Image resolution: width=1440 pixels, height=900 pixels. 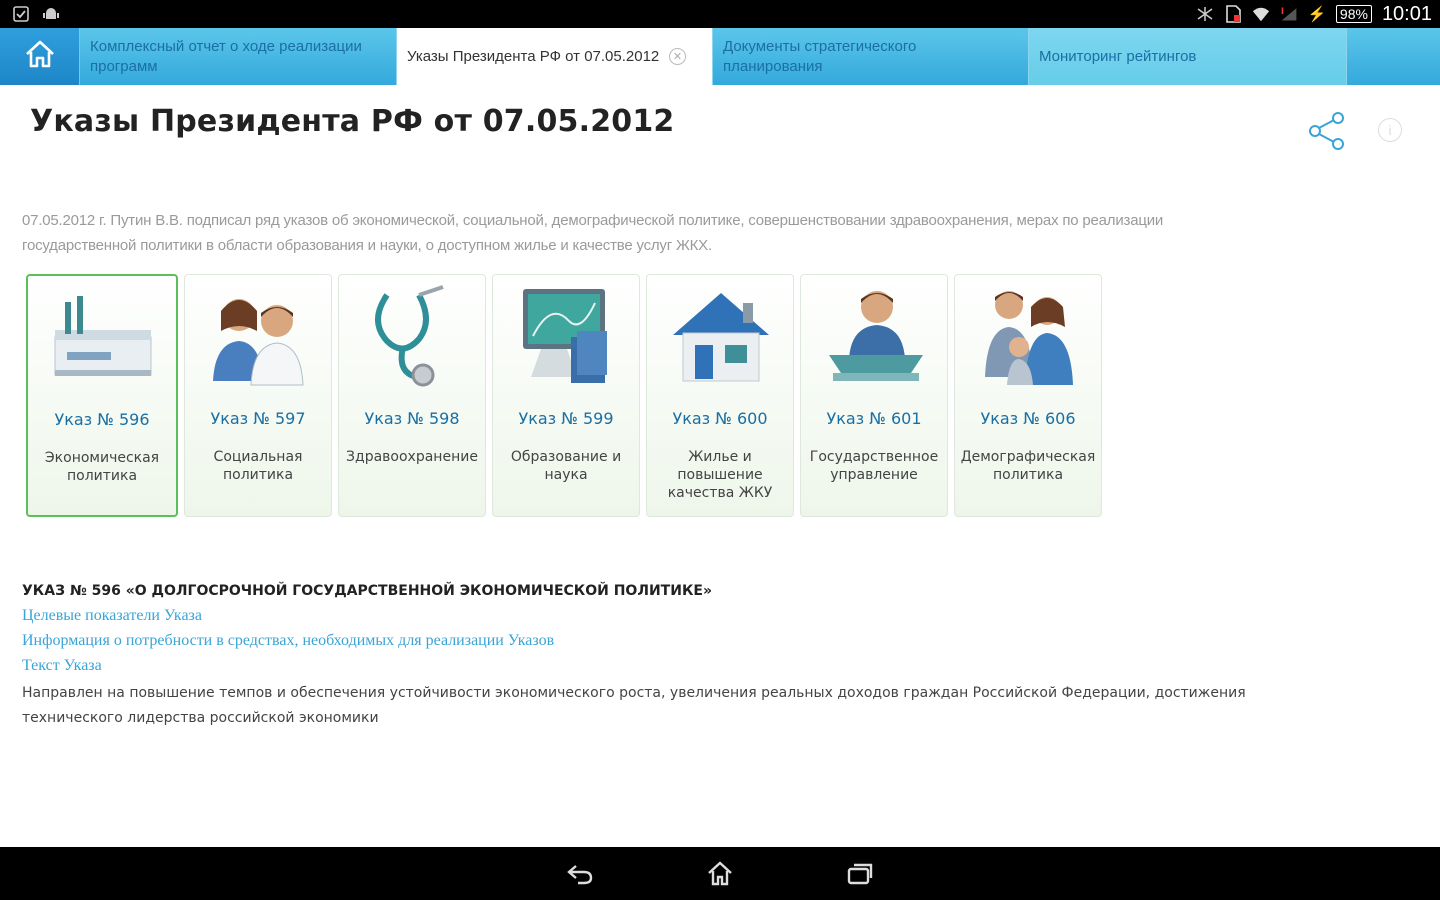 I want to click on factory-icon, so click(x=103, y=336).